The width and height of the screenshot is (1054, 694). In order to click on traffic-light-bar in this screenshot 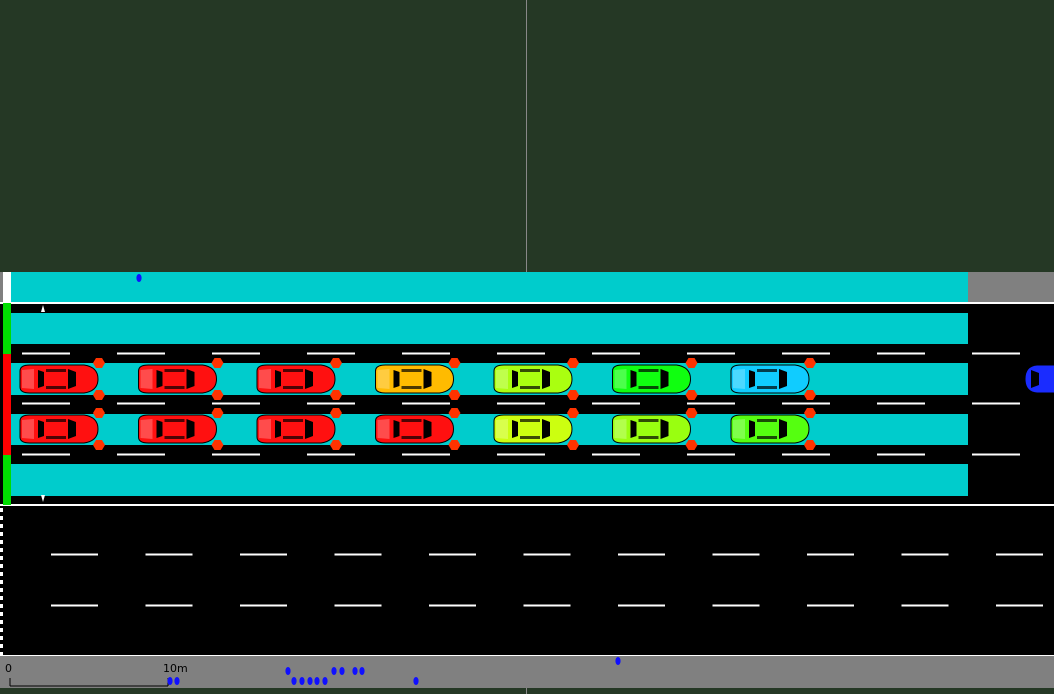, I will do `click(7, 388)`.